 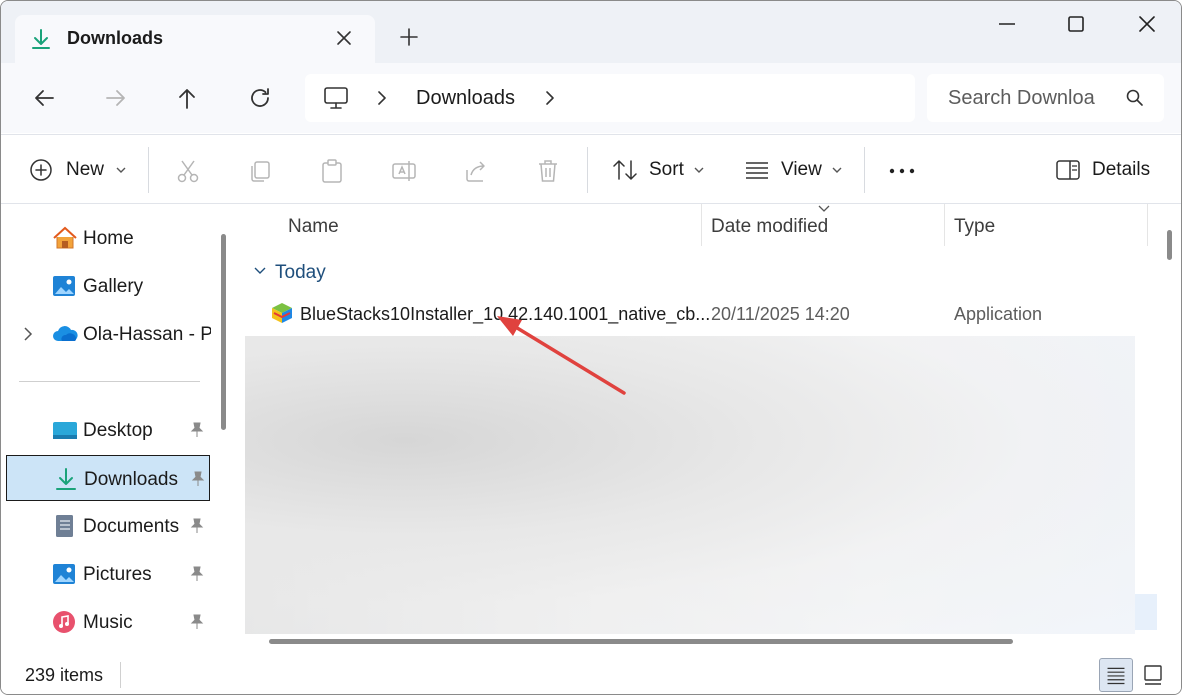 What do you see at coordinates (44, 98) in the screenshot?
I see `back-icon` at bounding box center [44, 98].